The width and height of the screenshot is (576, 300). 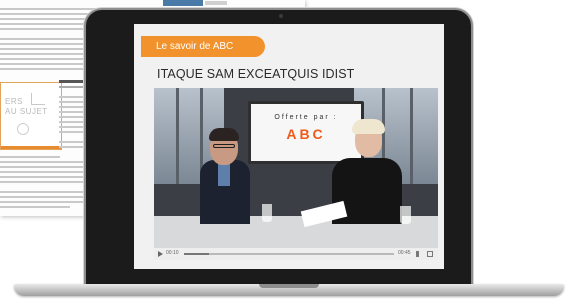 What do you see at coordinates (31, 147) in the screenshot?
I see `infobox-accent` at bounding box center [31, 147].